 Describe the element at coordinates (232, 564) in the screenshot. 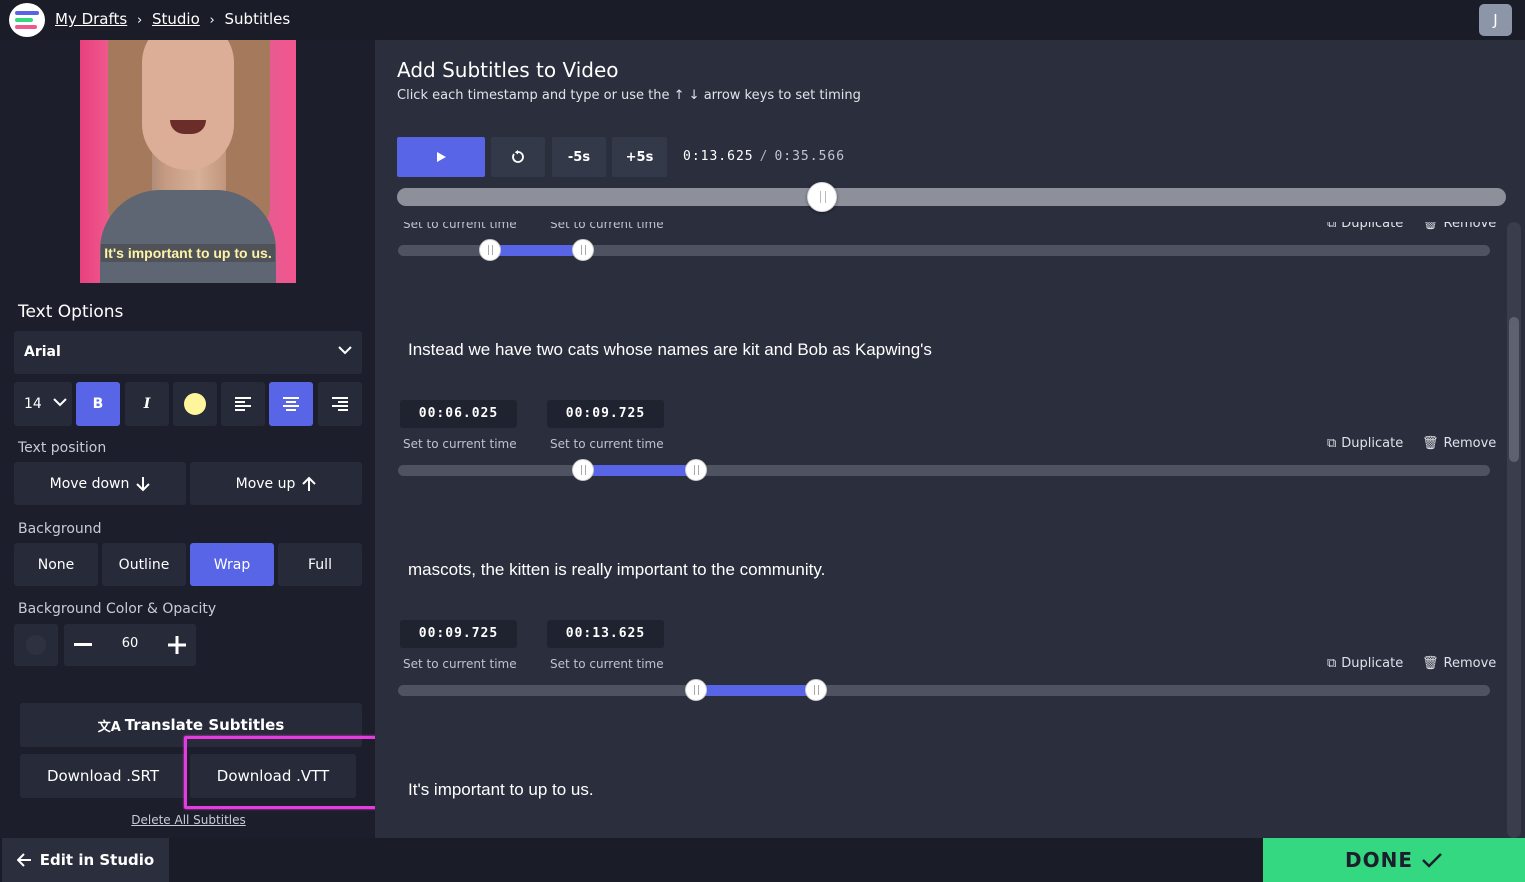

I see `background-wrap-button: Wrap` at that location.